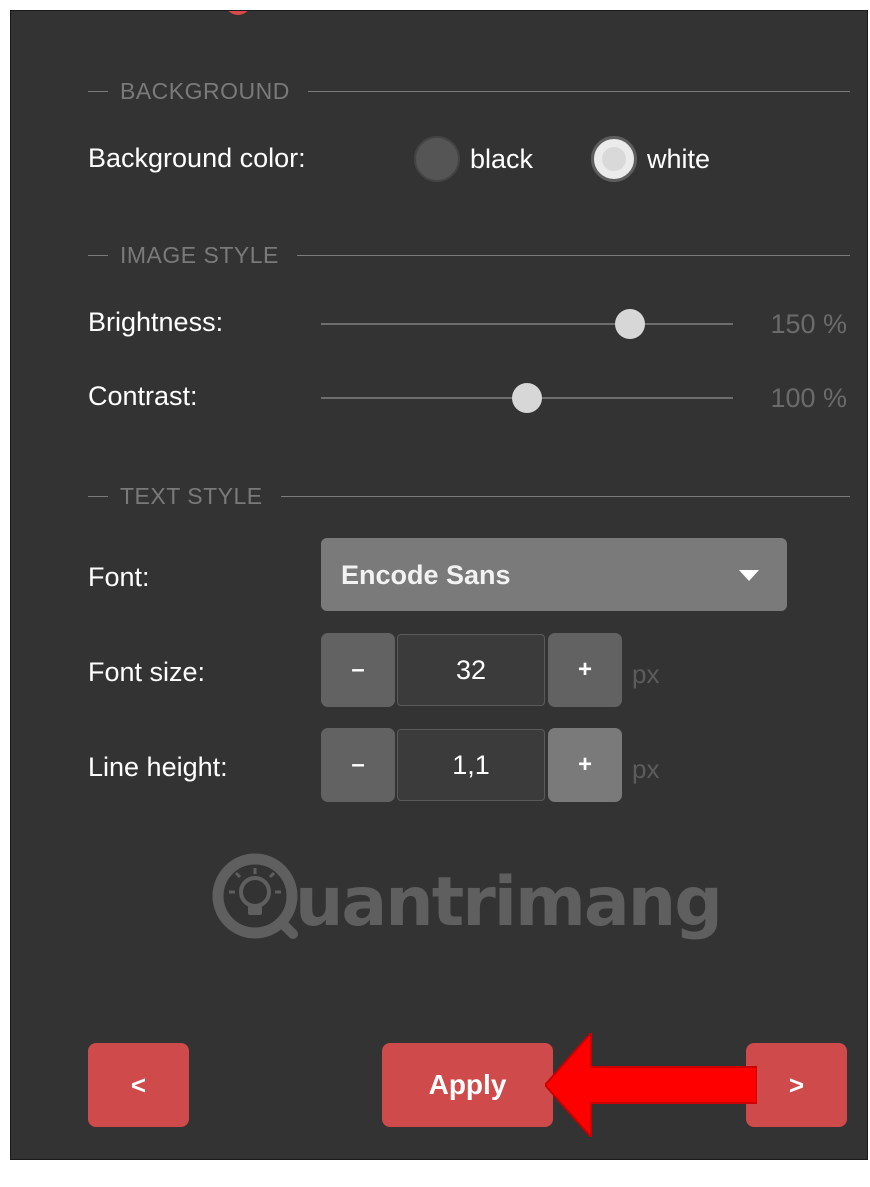  I want to click on font-select: Encode Sans, so click(554, 574).